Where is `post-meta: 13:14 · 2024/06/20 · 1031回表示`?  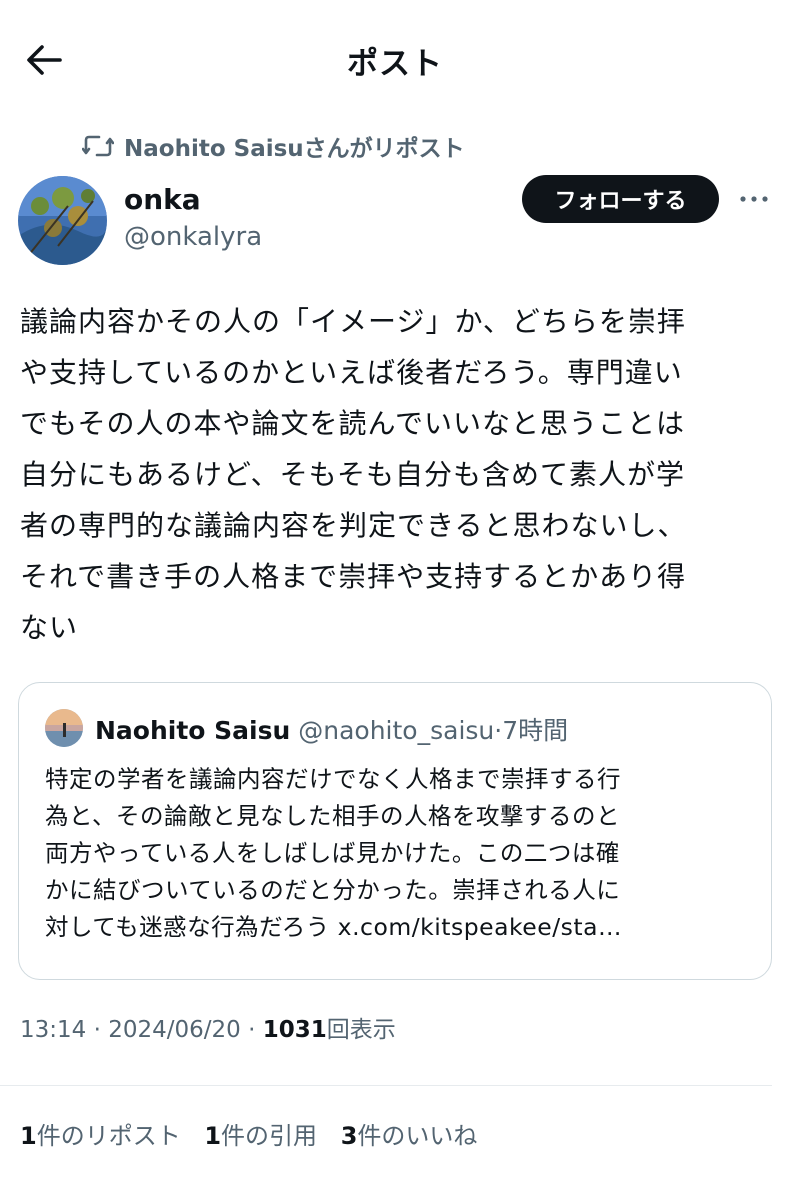
post-meta: 13:14 · 2024/06/20 · 1031回表示 is located at coordinates (386, 1043).